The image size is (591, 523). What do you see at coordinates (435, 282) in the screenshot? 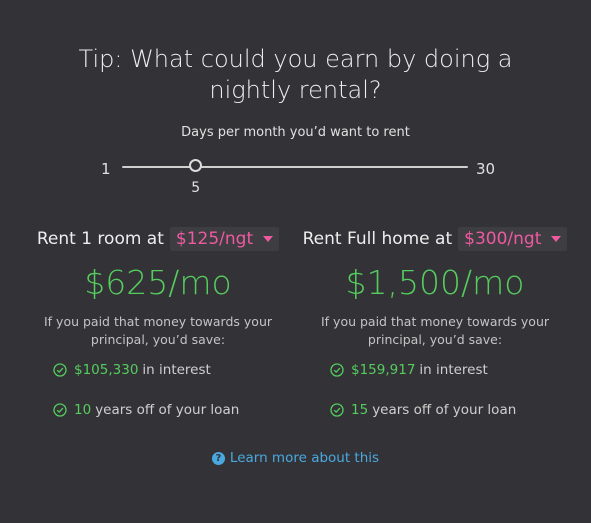
I see `monthly-earnings: $1,500/mo` at bounding box center [435, 282].